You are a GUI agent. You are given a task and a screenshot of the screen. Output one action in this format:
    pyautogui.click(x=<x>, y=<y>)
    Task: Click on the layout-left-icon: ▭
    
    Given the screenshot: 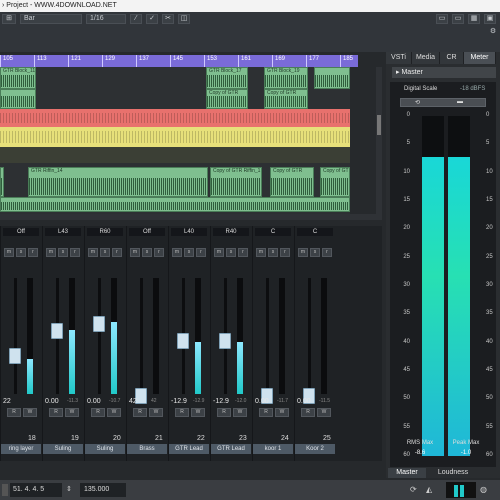 What is the action you would take?
    pyautogui.click(x=442, y=19)
    